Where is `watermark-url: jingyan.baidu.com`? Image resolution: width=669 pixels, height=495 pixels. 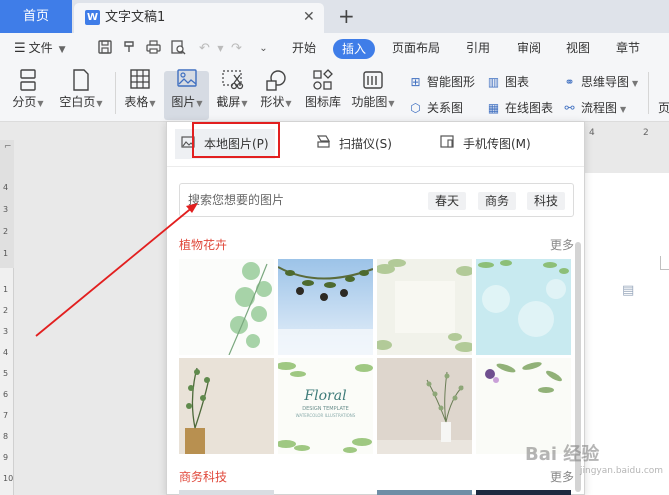 watermark-url: jingyan.baidu.com is located at coordinates (622, 471).